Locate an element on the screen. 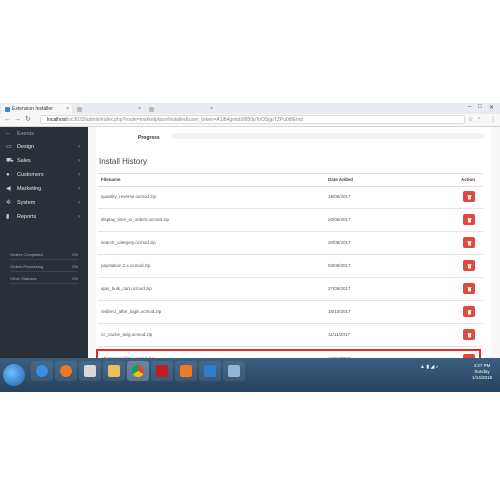  sidebar-item-system: ✲ System › is located at coordinates (44, 203).